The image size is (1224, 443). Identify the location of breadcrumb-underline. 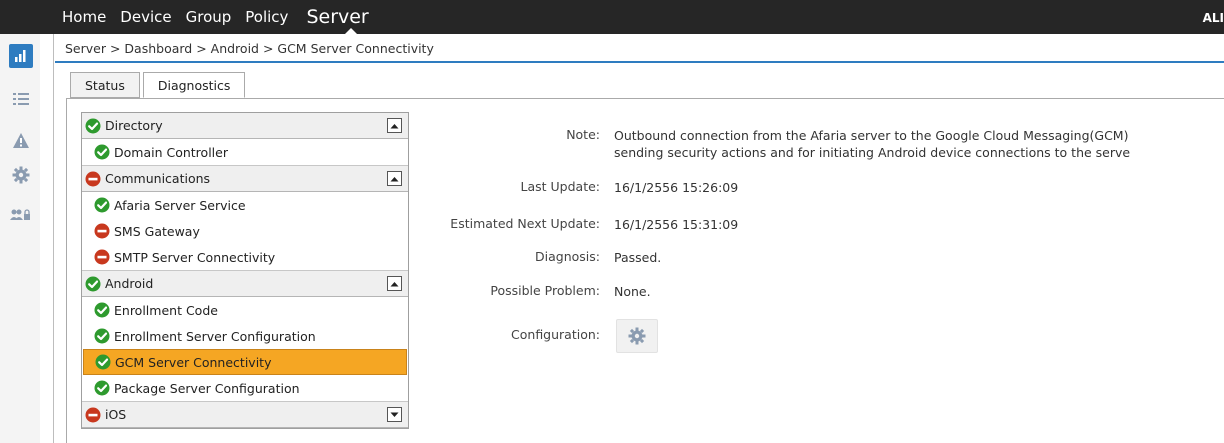
(639, 62).